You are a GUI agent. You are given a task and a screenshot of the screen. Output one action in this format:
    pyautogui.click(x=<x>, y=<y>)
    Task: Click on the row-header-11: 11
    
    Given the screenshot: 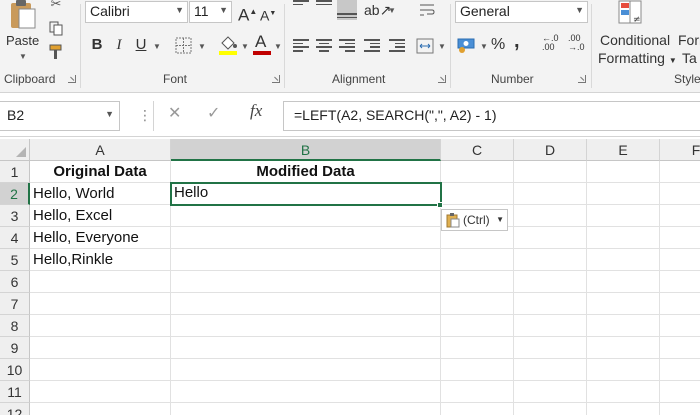 What is the action you would take?
    pyautogui.click(x=15, y=392)
    